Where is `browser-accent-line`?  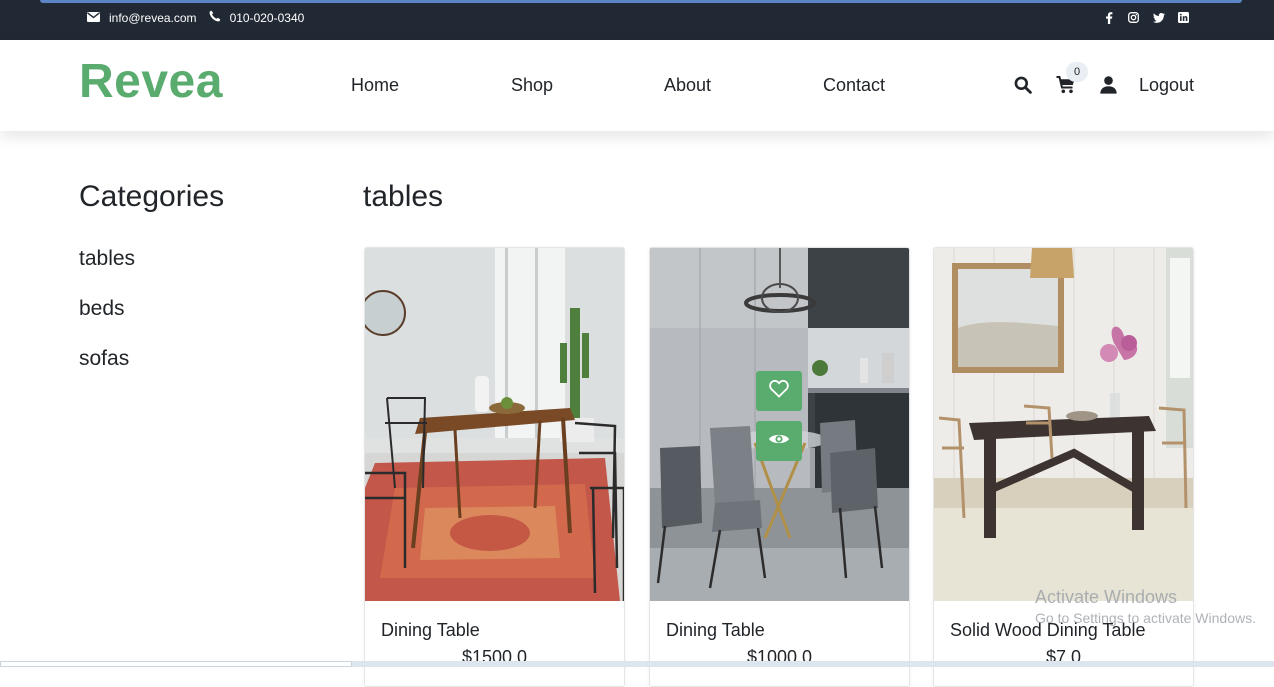
browser-accent-line is located at coordinates (641, 1).